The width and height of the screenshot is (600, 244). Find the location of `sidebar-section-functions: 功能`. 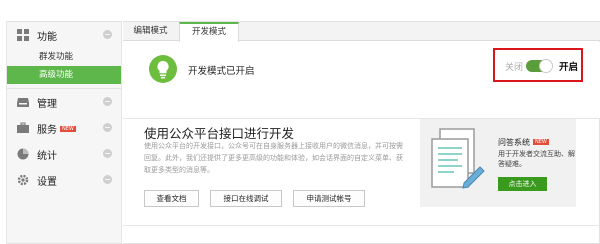

sidebar-section-functions: 功能 is located at coordinates (64, 35).